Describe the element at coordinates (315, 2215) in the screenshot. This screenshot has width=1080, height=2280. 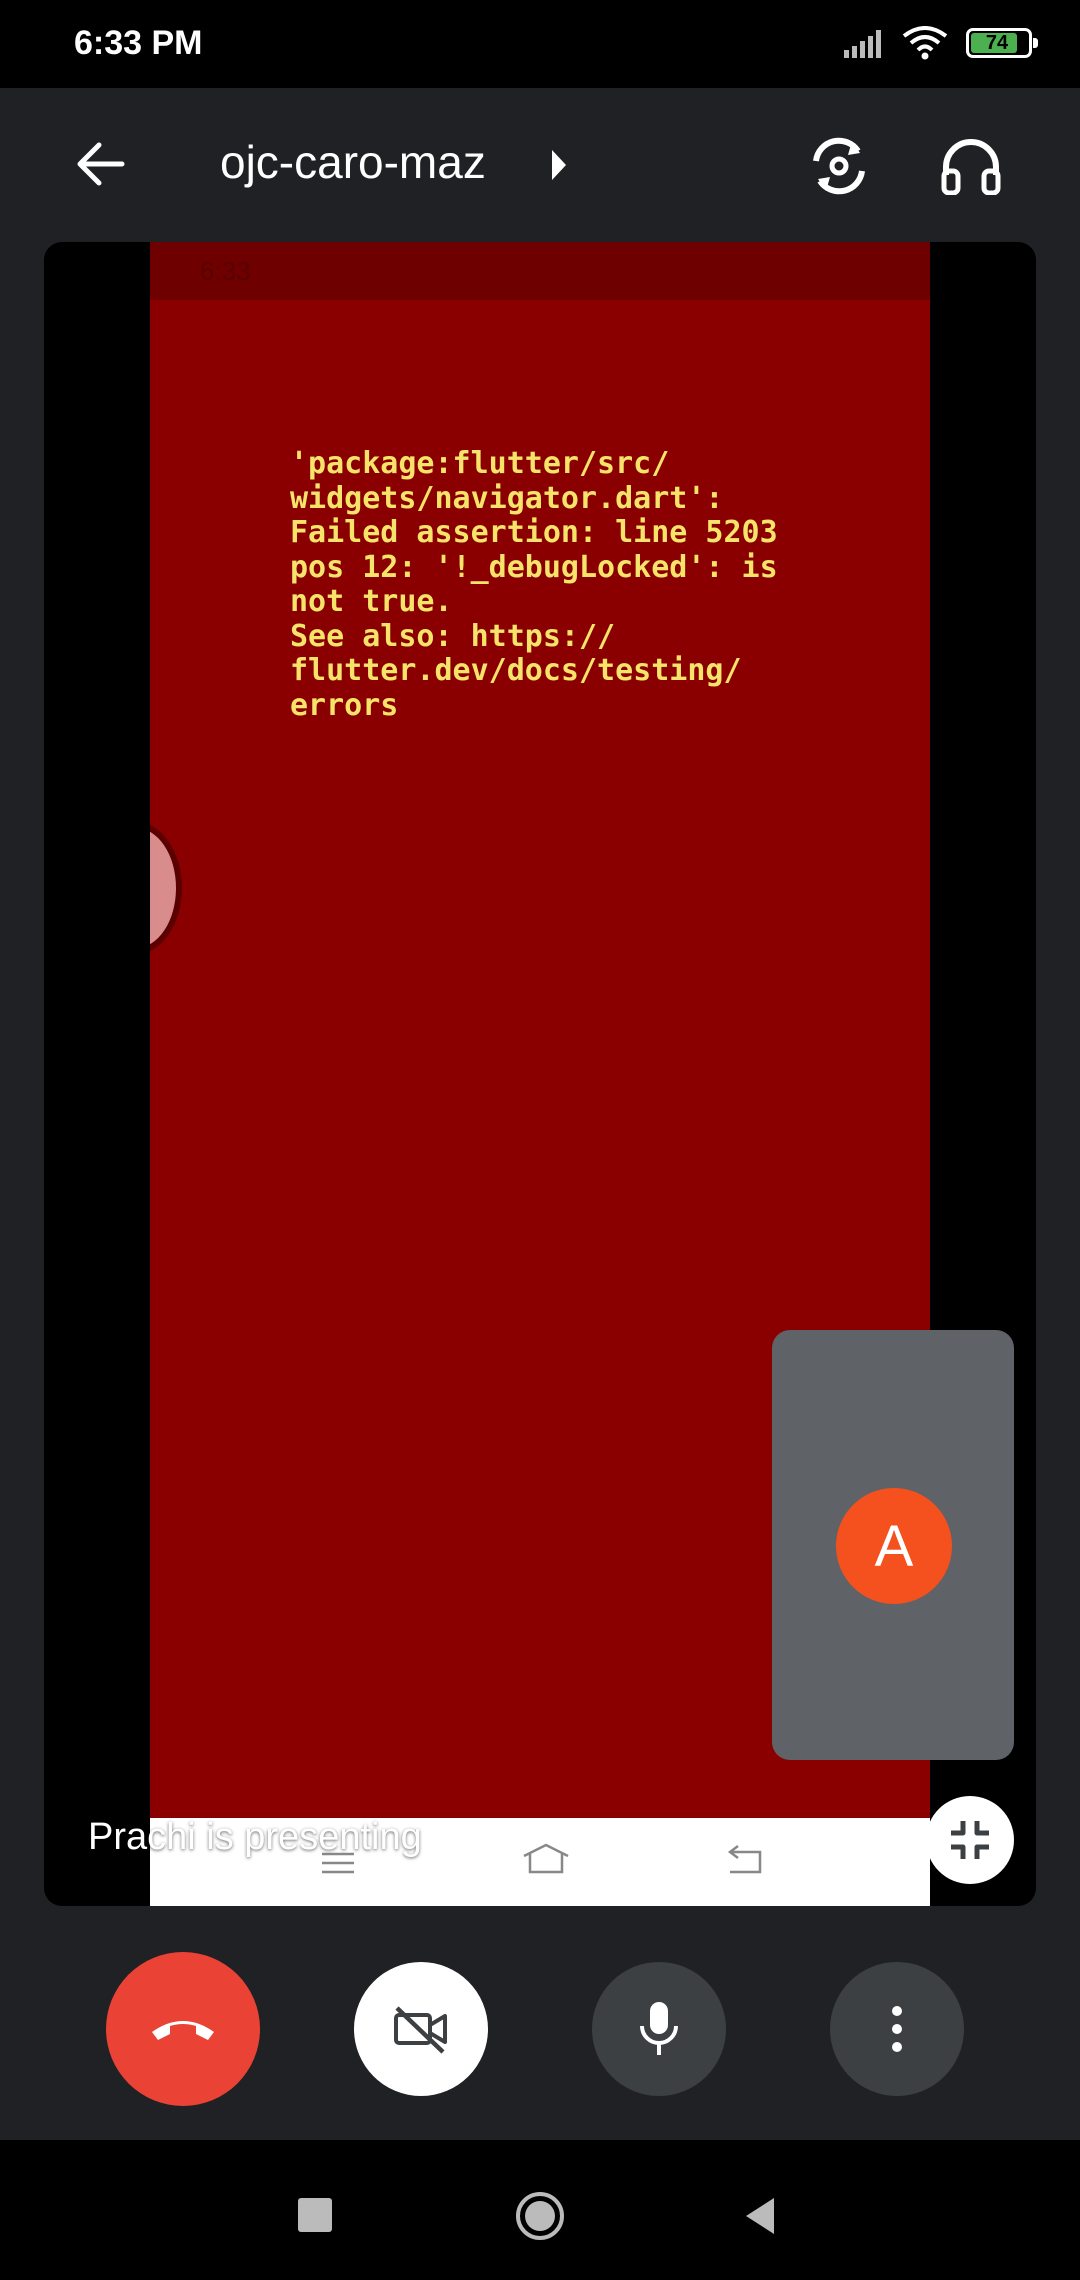
I see `recents-button` at that location.